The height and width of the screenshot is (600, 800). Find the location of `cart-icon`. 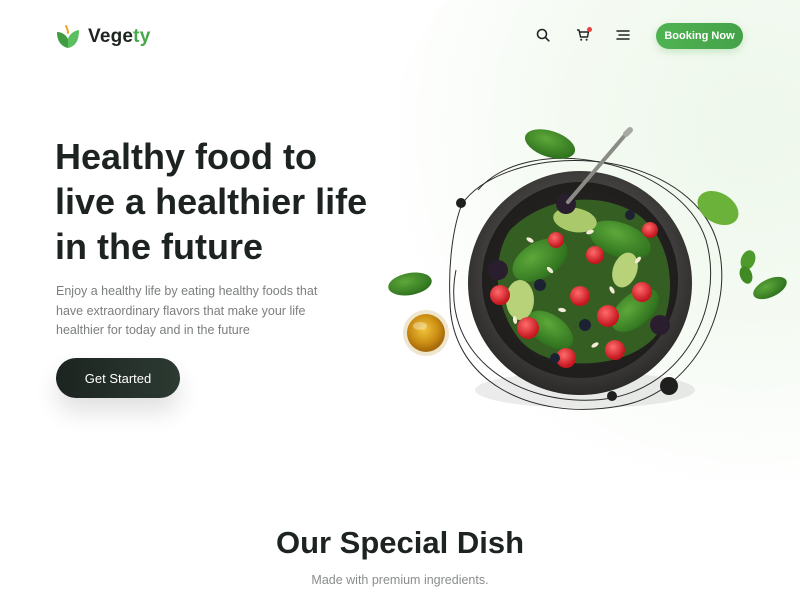

cart-icon is located at coordinates (583, 35).